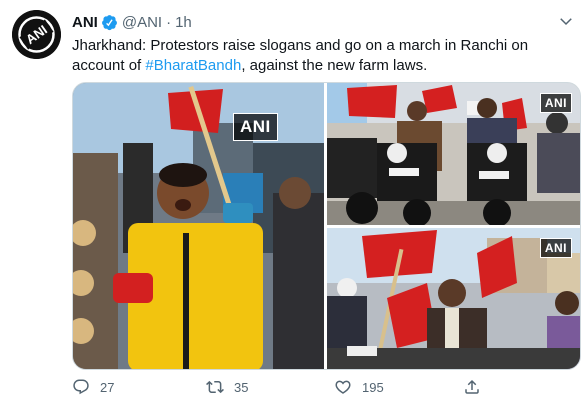 The width and height of the screenshot is (585, 405). I want to click on like-count: 195, so click(373, 387).